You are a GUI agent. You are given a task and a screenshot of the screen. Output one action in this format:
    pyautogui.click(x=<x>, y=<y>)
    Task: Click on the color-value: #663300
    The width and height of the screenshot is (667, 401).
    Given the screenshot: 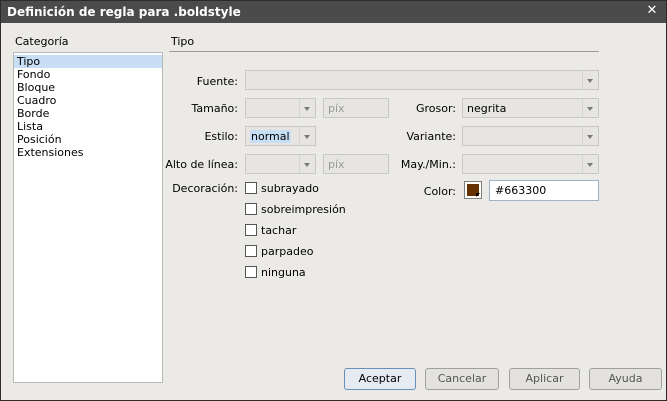 What is the action you would take?
    pyautogui.click(x=521, y=190)
    